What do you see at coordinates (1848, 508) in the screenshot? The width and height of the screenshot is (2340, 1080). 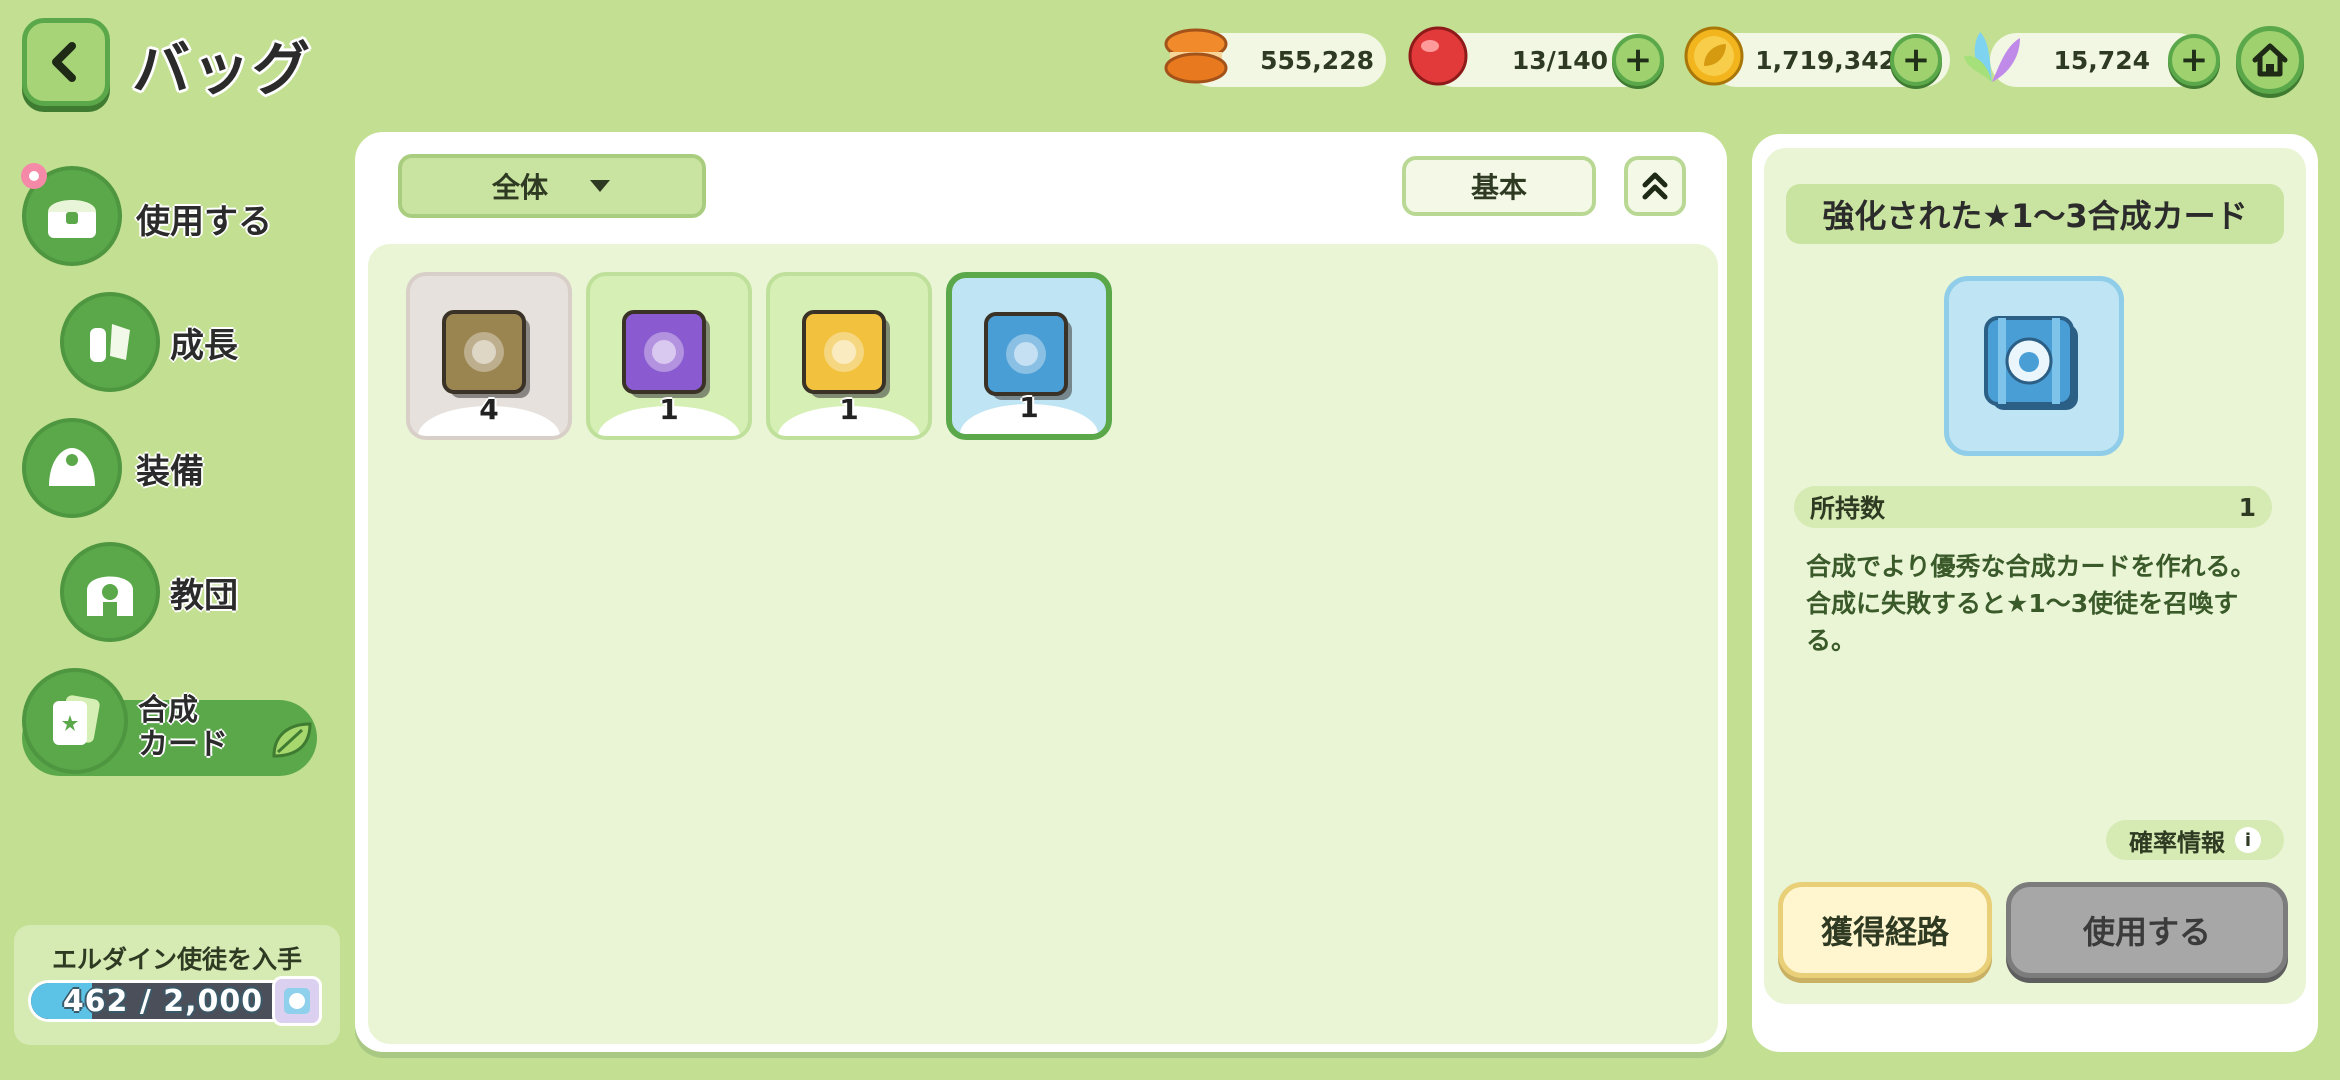 I see `quantity-label: 所持数` at bounding box center [1848, 508].